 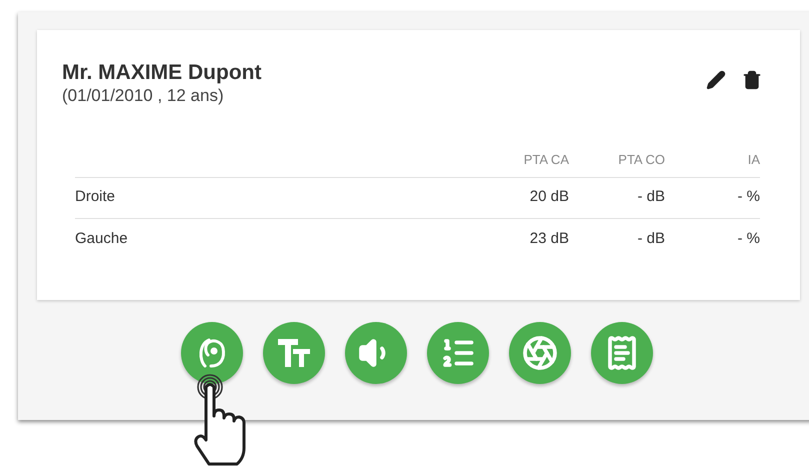 I want to click on table-cell: Gauche, so click(x=101, y=238).